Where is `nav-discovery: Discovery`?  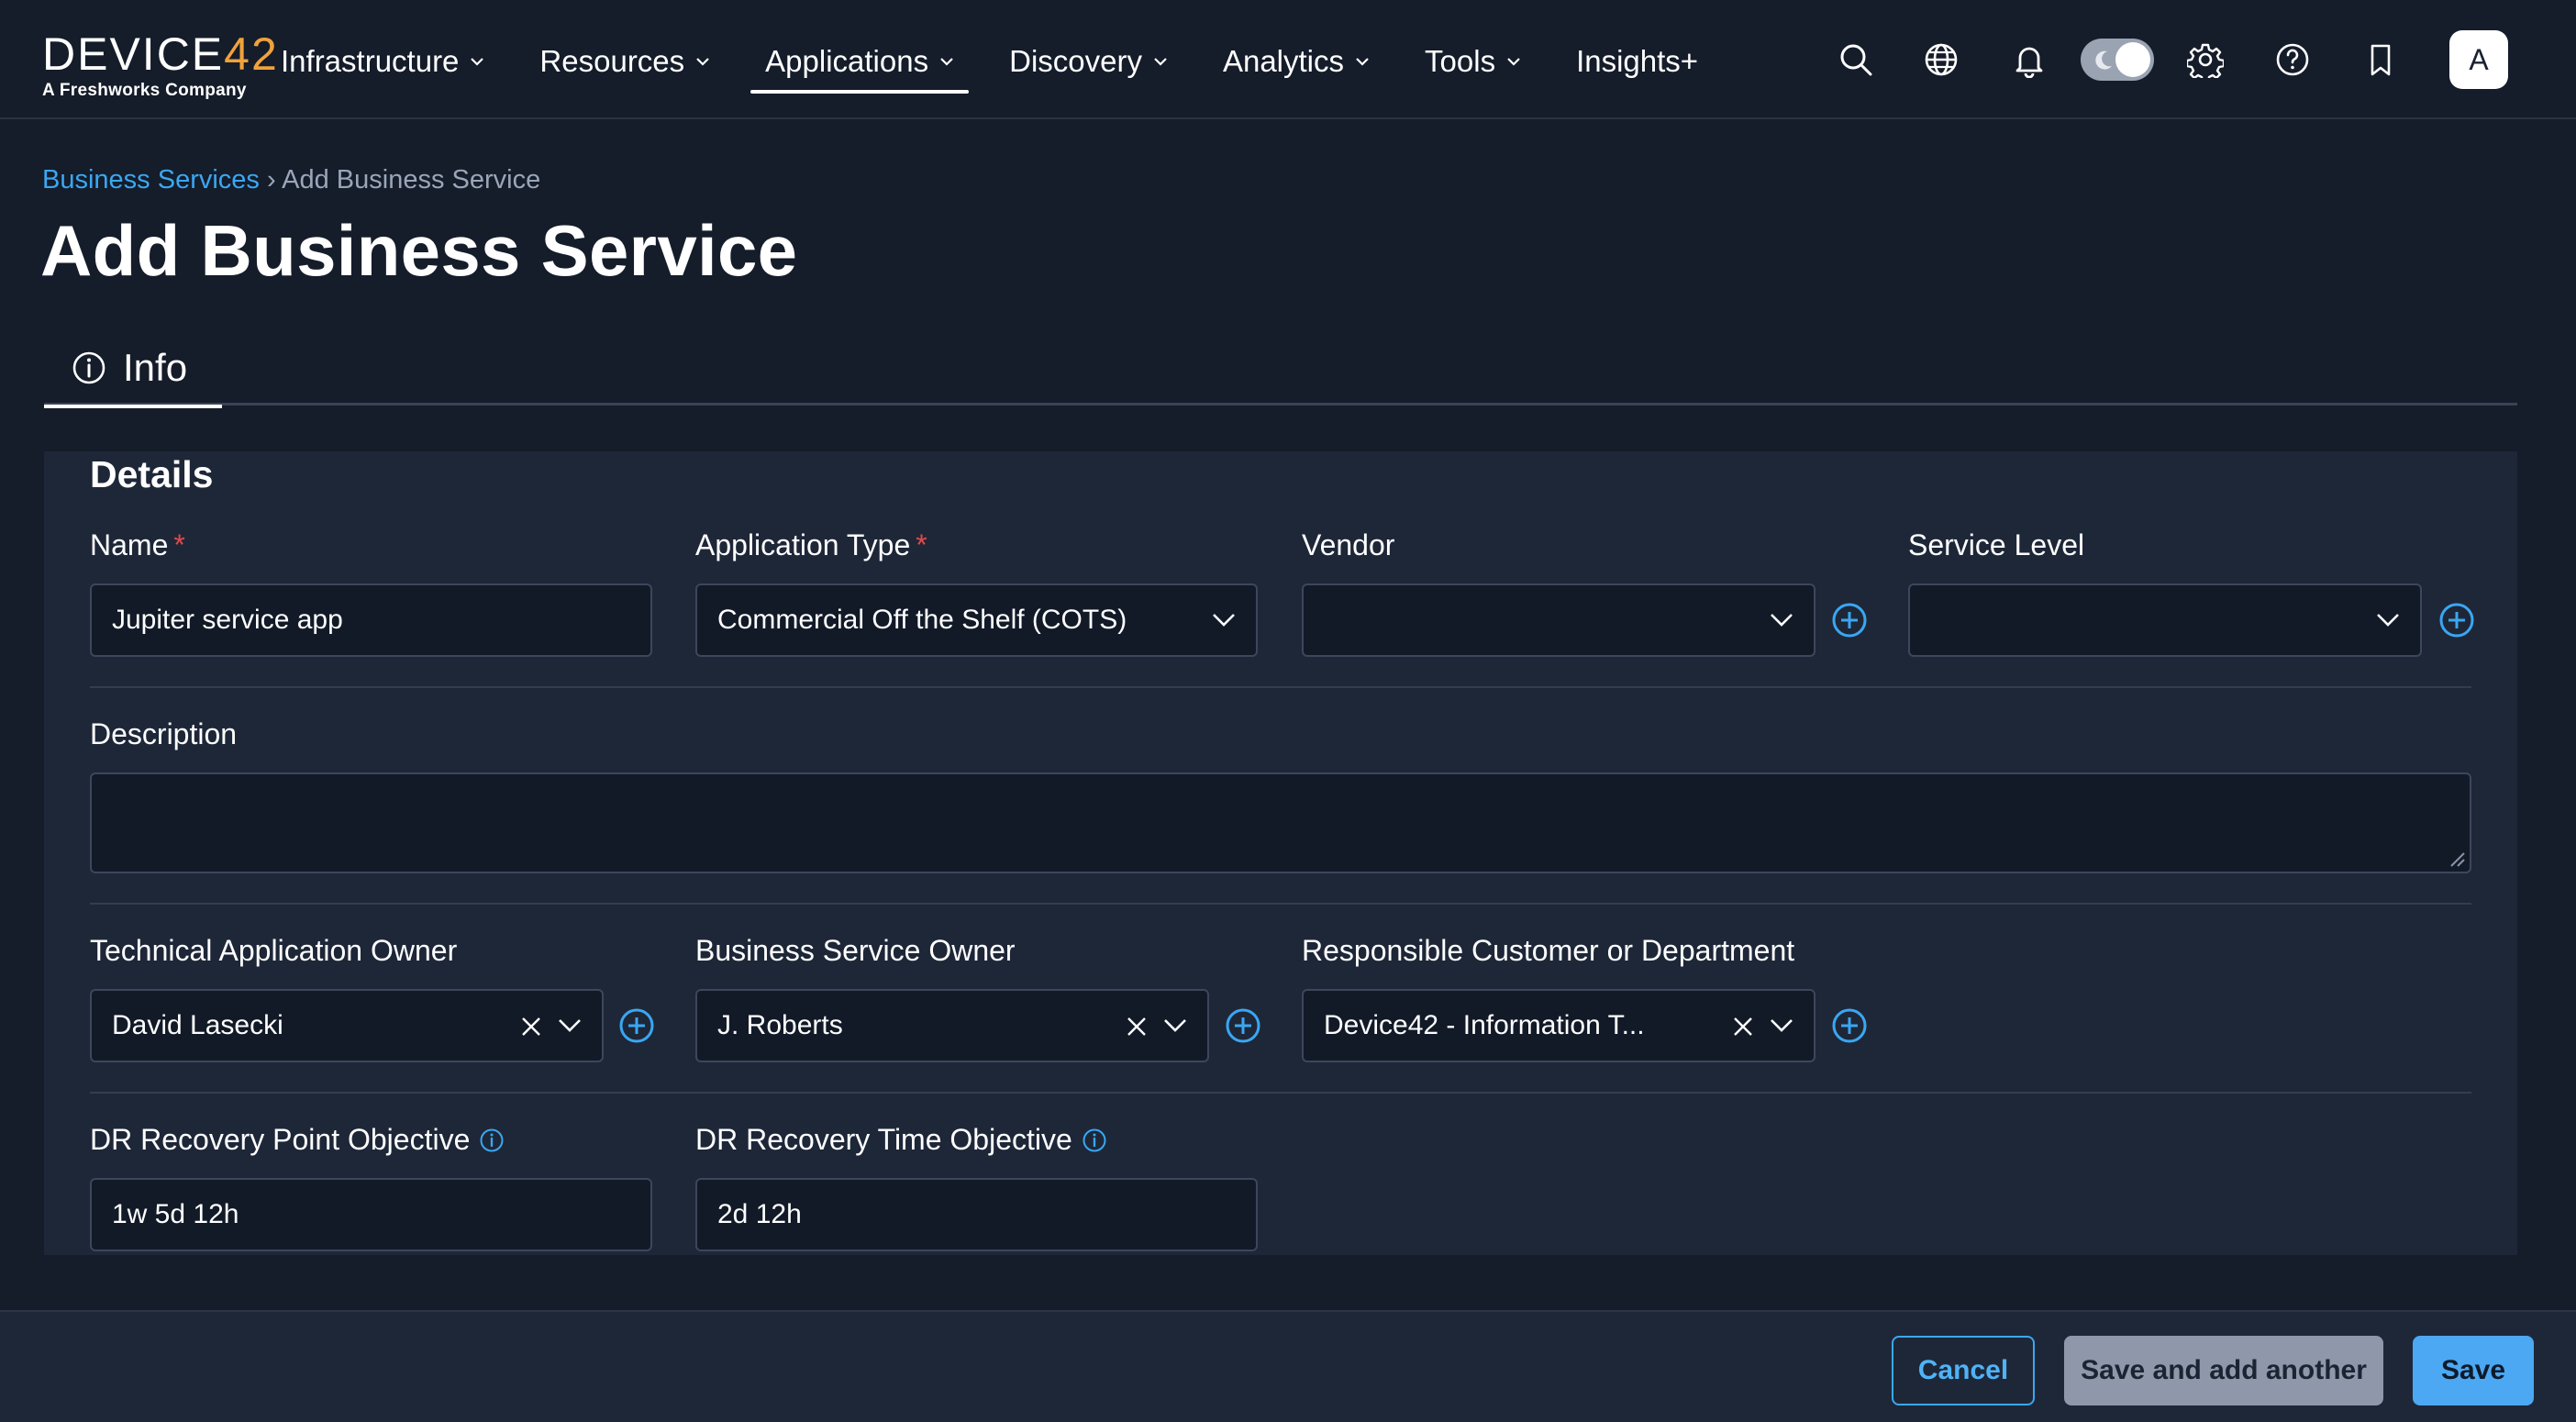
nav-discovery: Discovery is located at coordinates (1088, 62).